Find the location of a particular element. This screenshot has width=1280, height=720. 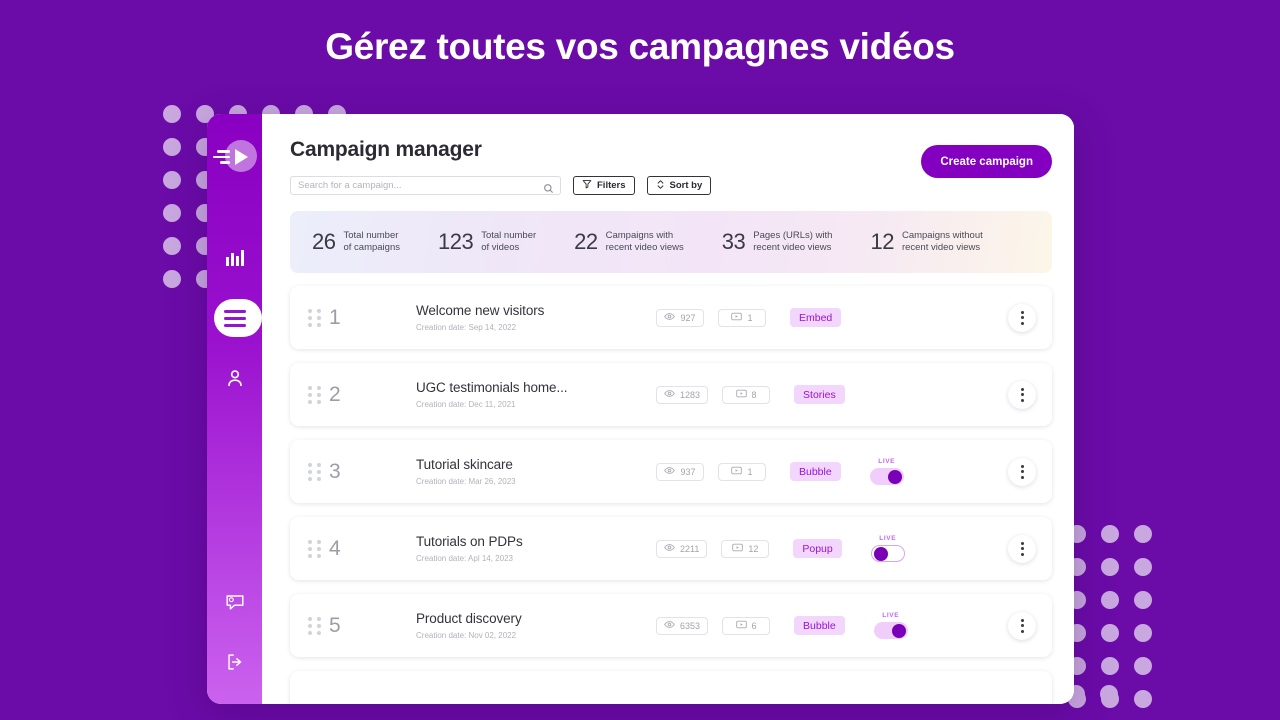

page-title: Gérez toutes vos campagnes vidéos is located at coordinates (640, 46).